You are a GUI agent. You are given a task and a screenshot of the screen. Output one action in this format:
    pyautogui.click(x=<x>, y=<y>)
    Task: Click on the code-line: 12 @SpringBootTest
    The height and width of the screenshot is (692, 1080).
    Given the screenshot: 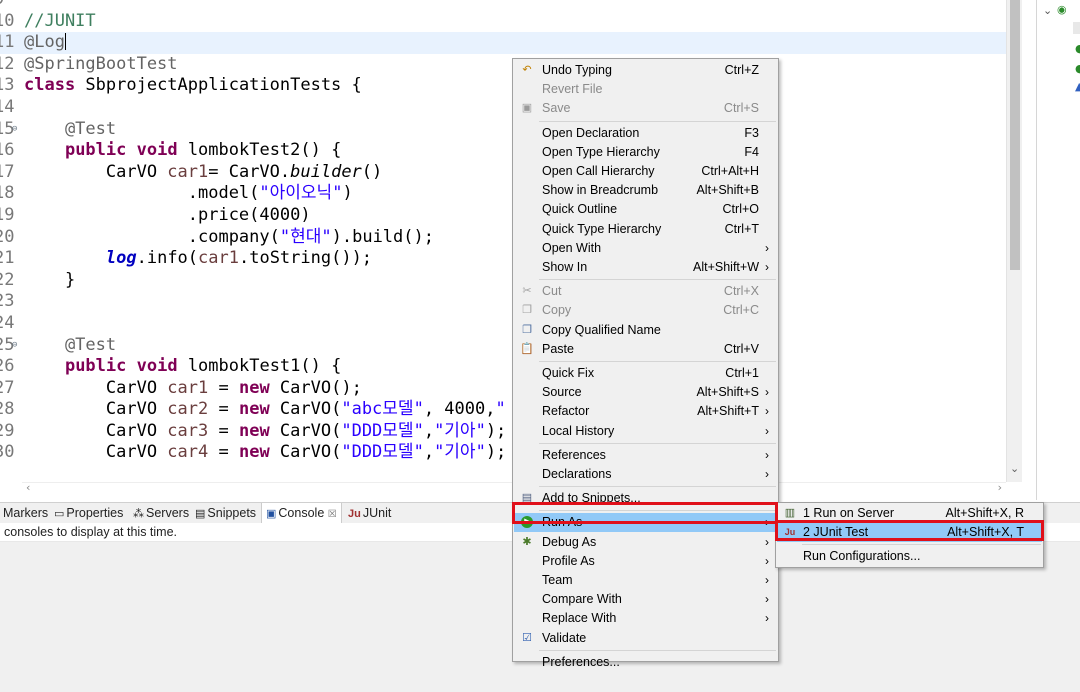 What is the action you would take?
    pyautogui.click(x=503, y=65)
    